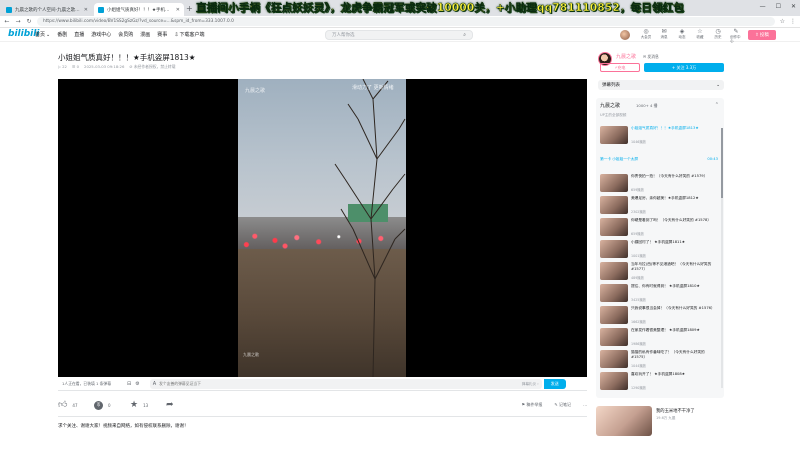 This screenshot has height=450, width=800. What do you see at coordinates (778, 6) in the screenshot?
I see `maximize-icon: ☐` at bounding box center [778, 6].